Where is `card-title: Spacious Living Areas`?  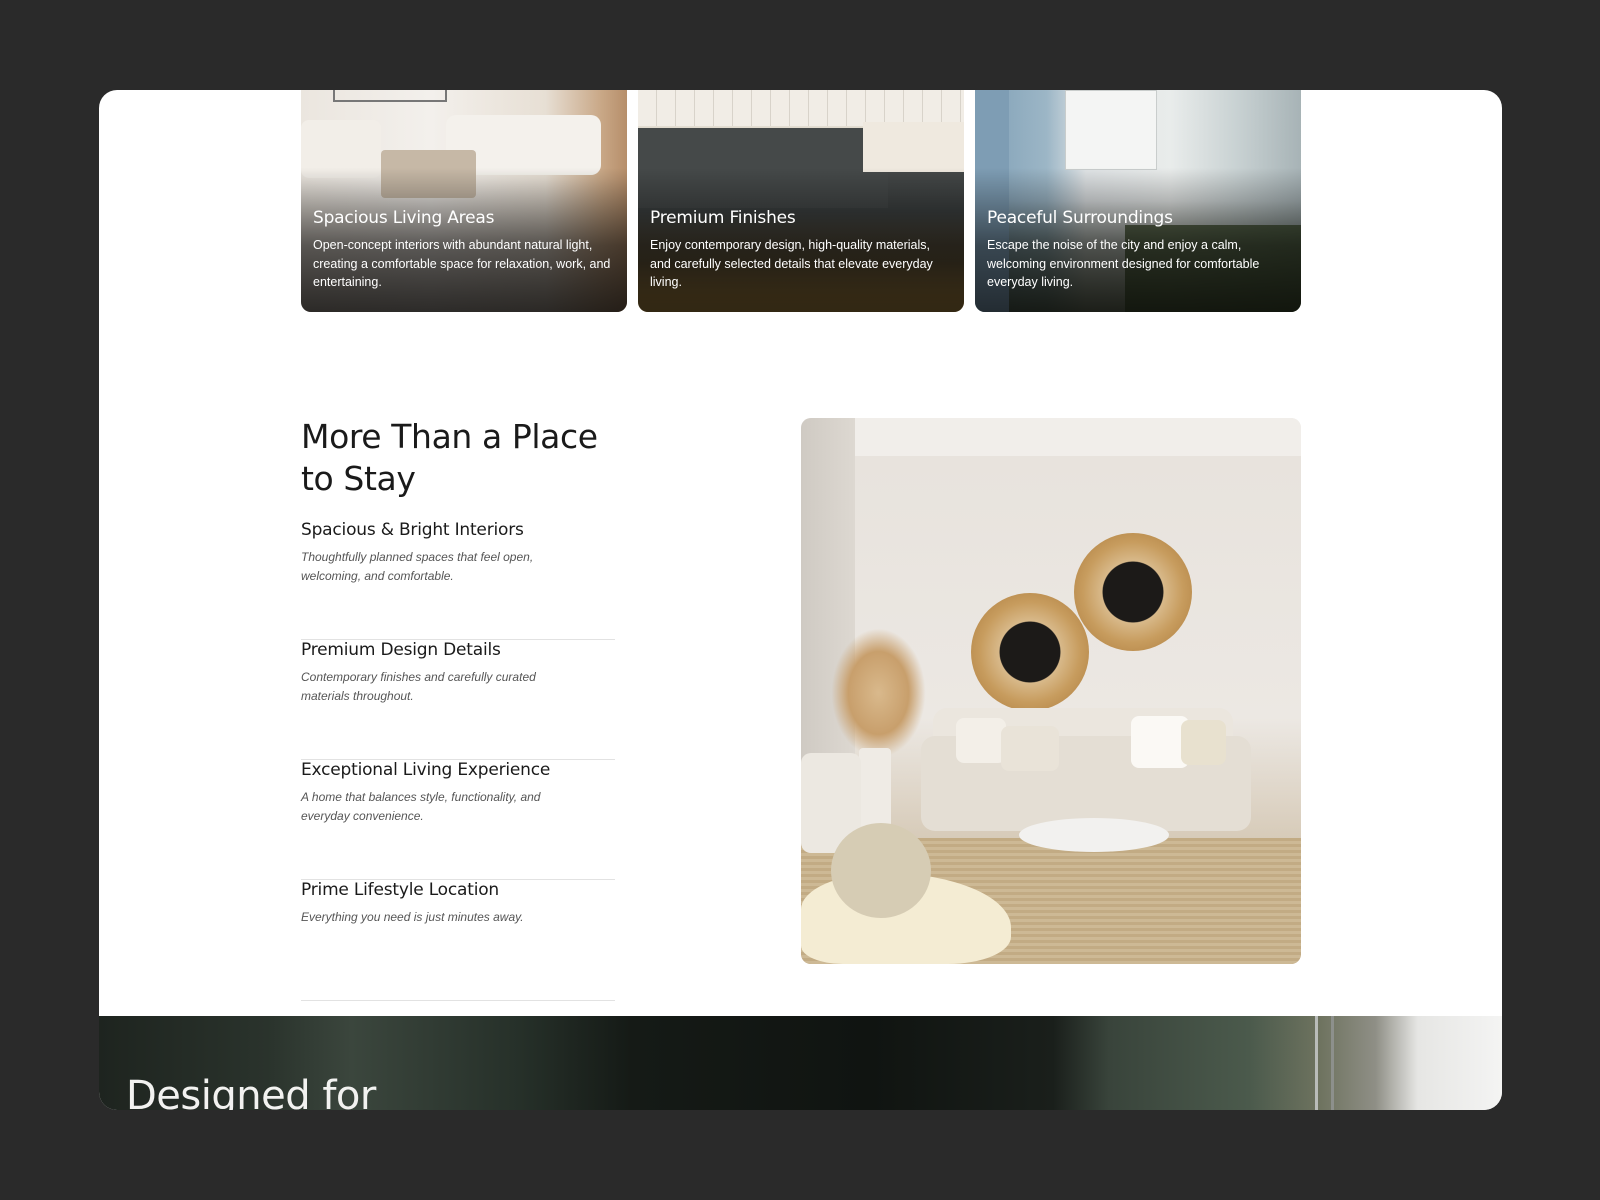 card-title: Spacious Living Areas is located at coordinates (404, 218).